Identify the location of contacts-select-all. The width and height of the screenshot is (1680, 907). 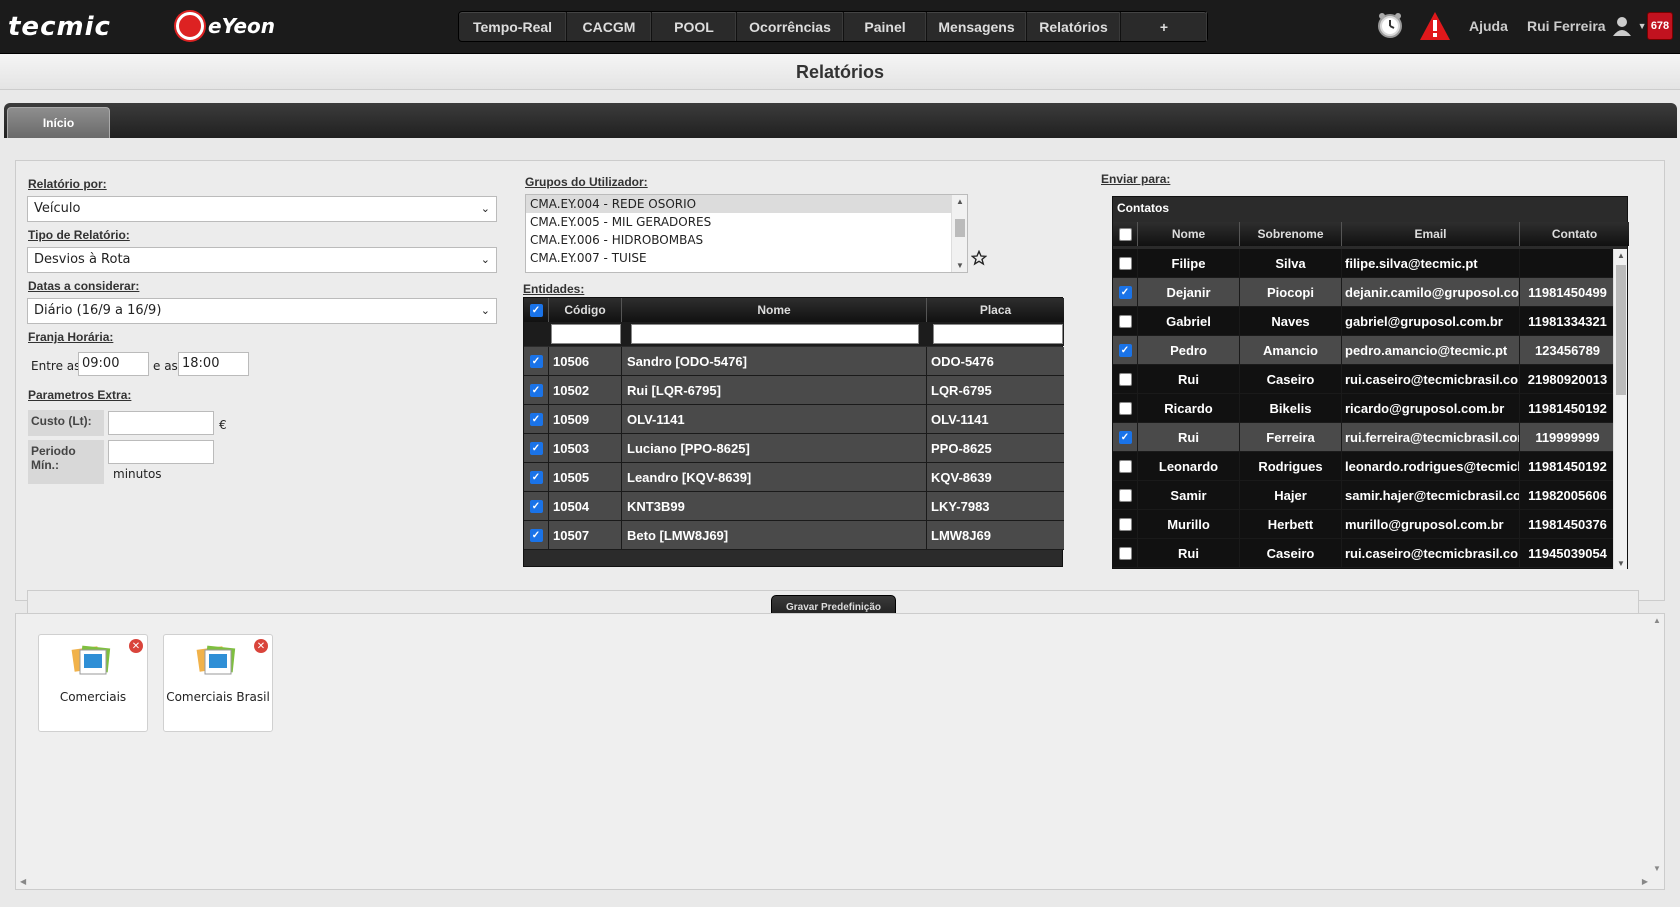
(1125, 234).